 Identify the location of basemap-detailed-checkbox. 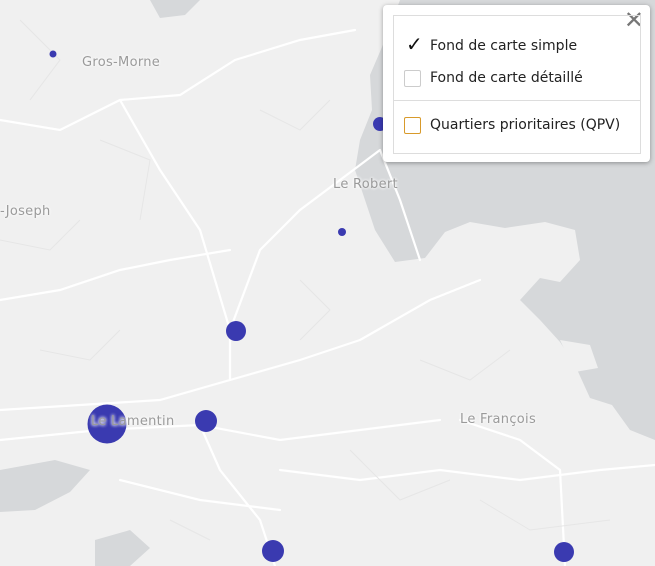
(412, 78).